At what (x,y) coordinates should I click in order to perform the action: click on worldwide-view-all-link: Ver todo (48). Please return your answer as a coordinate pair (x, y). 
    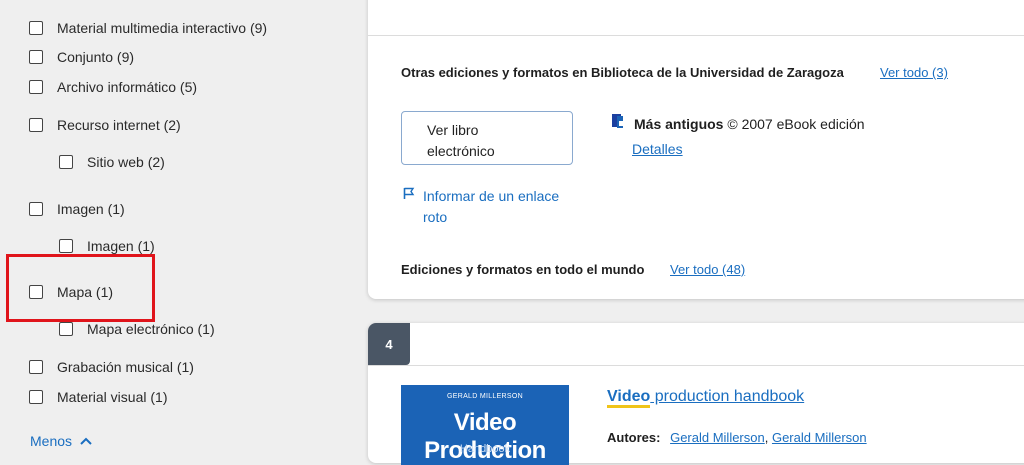
    Looking at the image, I should click on (707, 269).